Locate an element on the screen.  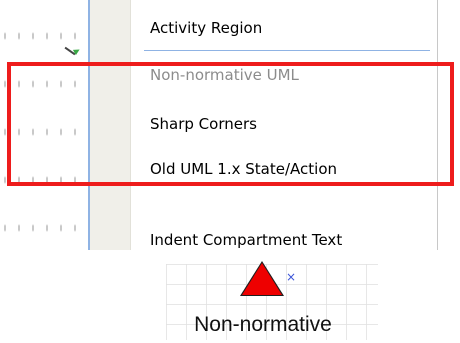
menu-separator is located at coordinates (287, 50).